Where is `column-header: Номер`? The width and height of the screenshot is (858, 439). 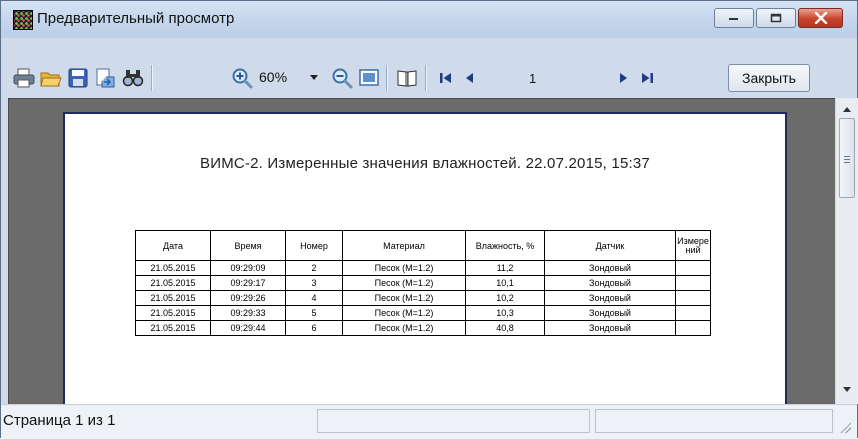
column-header: Номер is located at coordinates (314, 245).